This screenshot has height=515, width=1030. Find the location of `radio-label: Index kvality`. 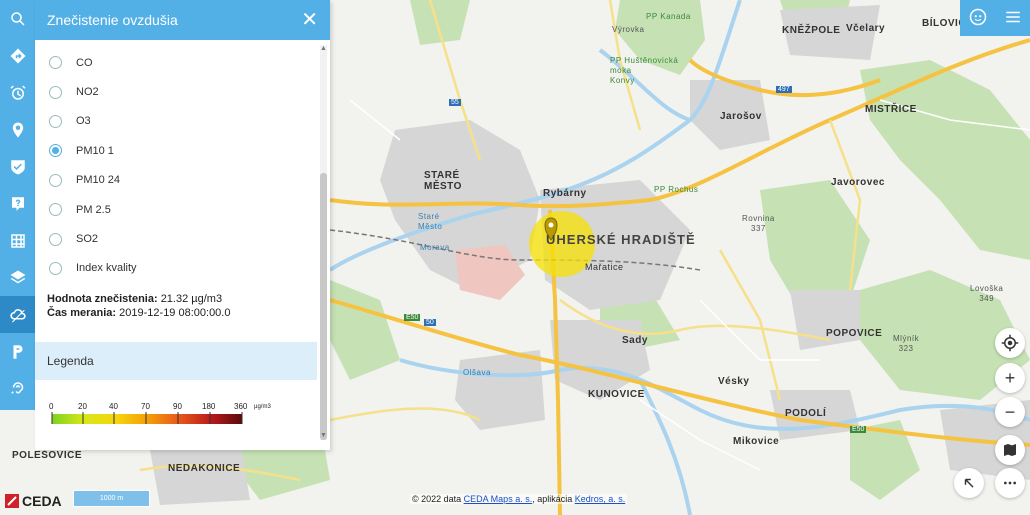

radio-label: Index kvality is located at coordinates (106, 268).